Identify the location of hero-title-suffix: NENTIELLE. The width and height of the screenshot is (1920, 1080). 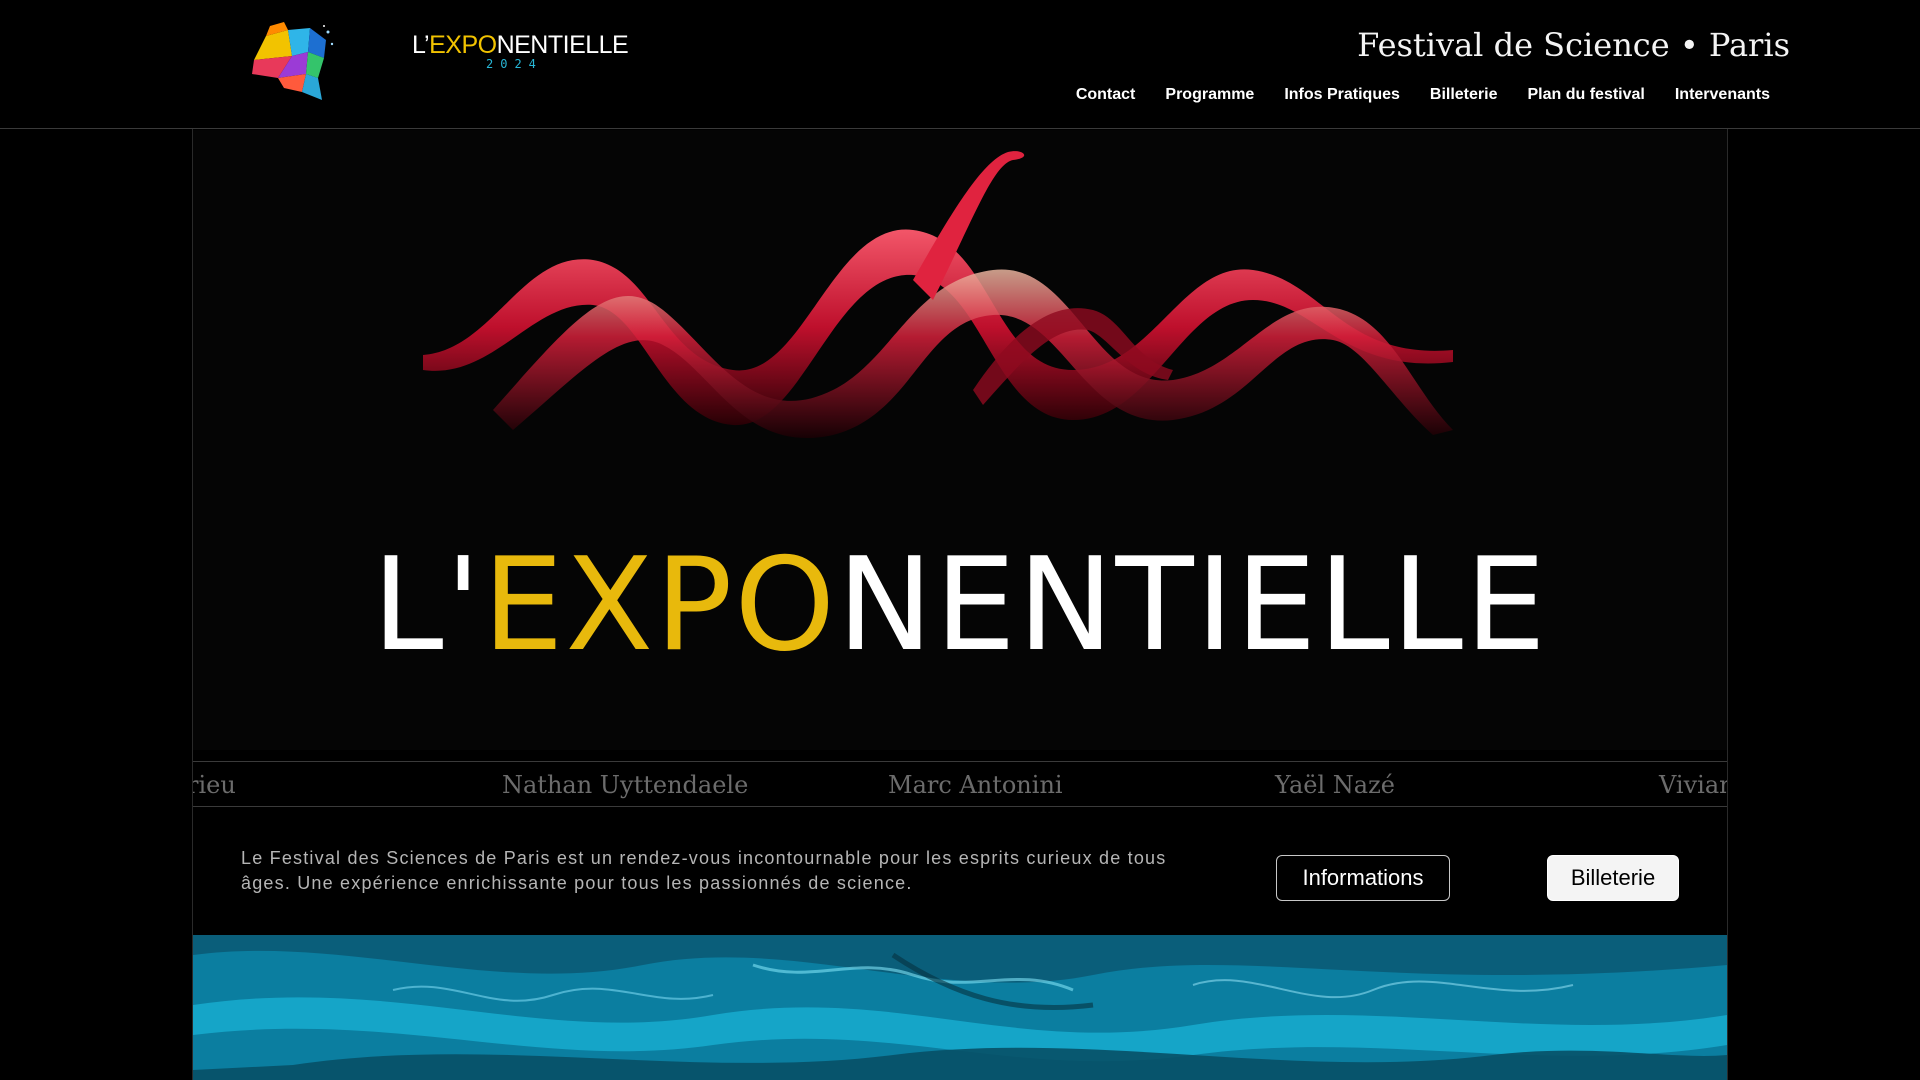
(1192, 605).